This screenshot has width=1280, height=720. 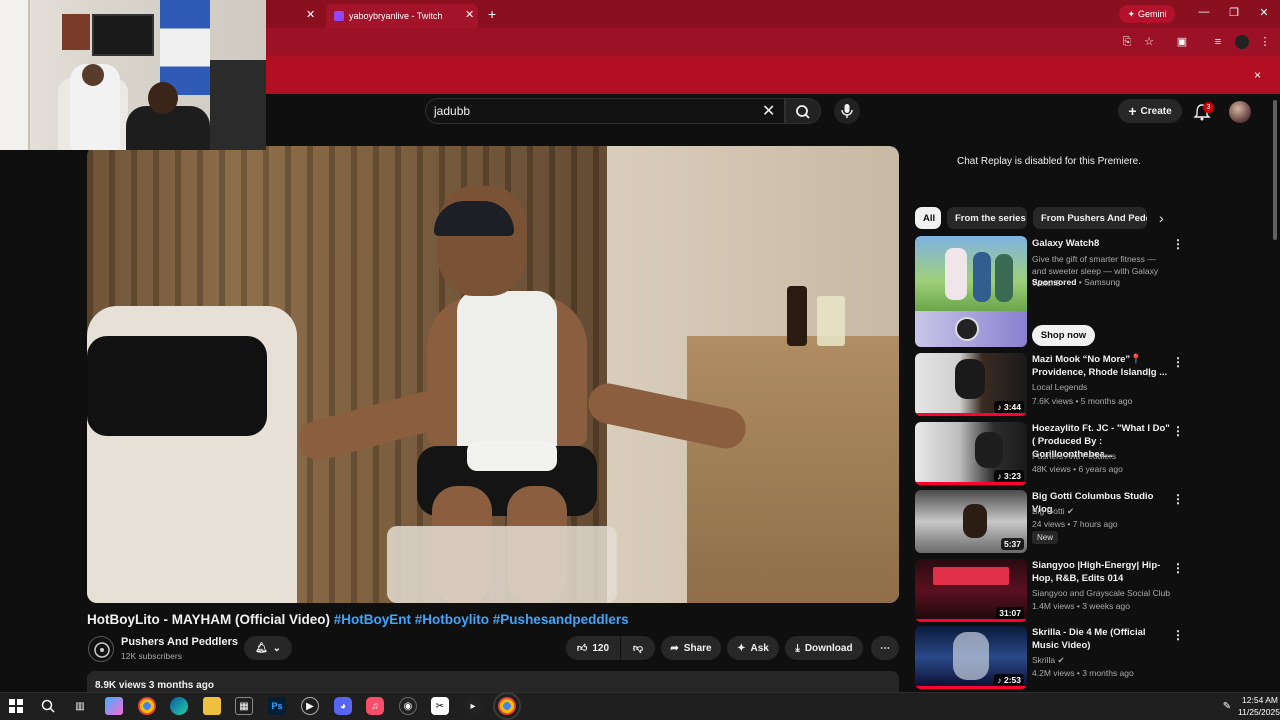 What do you see at coordinates (1101, 593) in the screenshot?
I see `video-channel: Siangyoo and Grayscale Social Club` at bounding box center [1101, 593].